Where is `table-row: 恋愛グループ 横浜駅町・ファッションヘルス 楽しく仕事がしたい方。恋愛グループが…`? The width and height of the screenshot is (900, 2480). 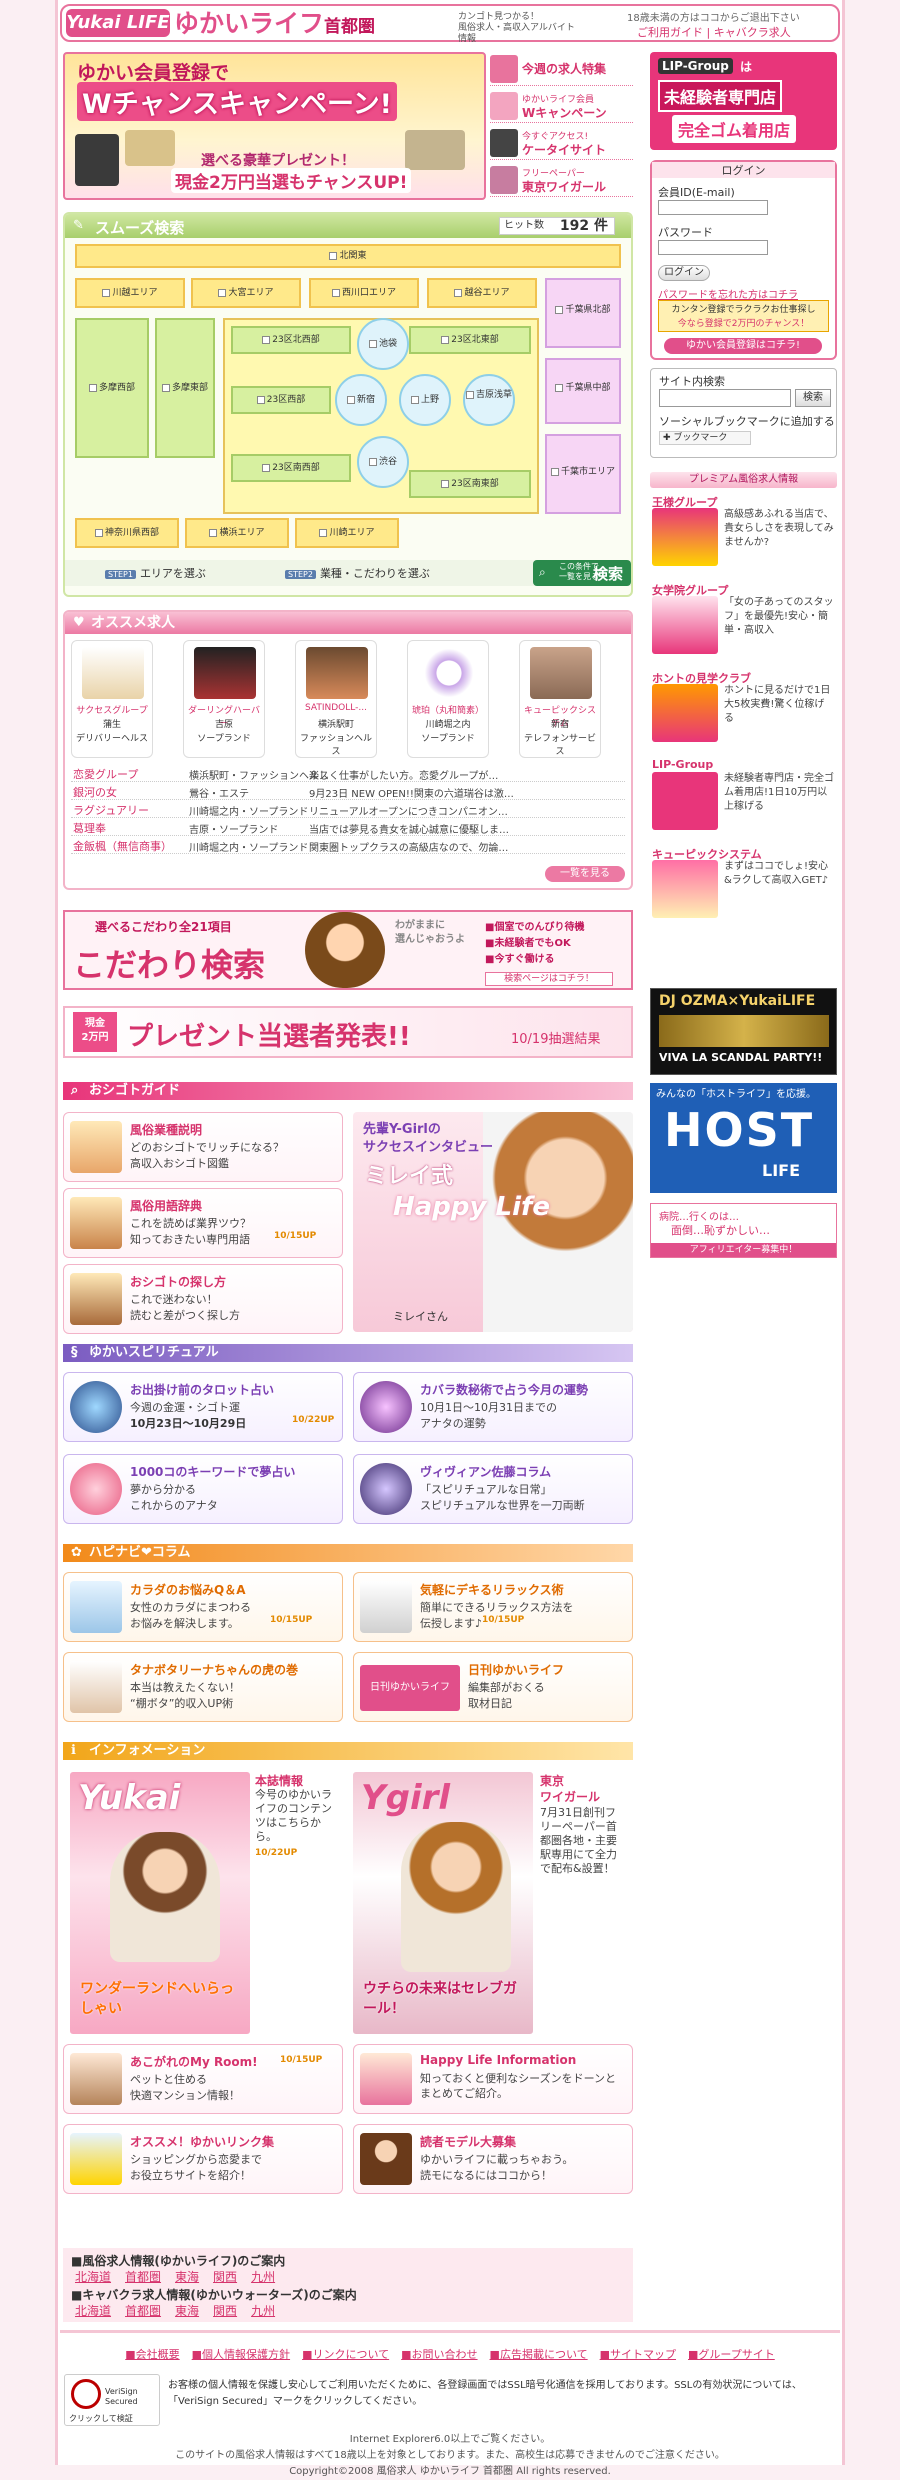 table-row: 恋愛グループ 横浜駅町・ファッションヘルス 楽しく仕事がしたい方。恋愛グループが… is located at coordinates (348, 773).